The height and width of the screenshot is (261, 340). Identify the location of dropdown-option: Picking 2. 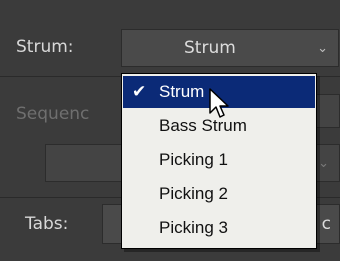
(219, 194).